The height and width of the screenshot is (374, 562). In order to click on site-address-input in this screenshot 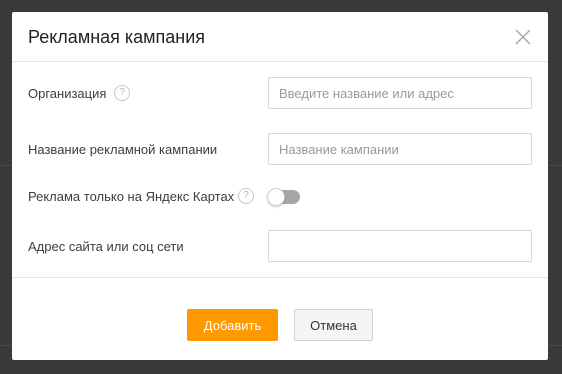, I will do `click(400, 246)`.